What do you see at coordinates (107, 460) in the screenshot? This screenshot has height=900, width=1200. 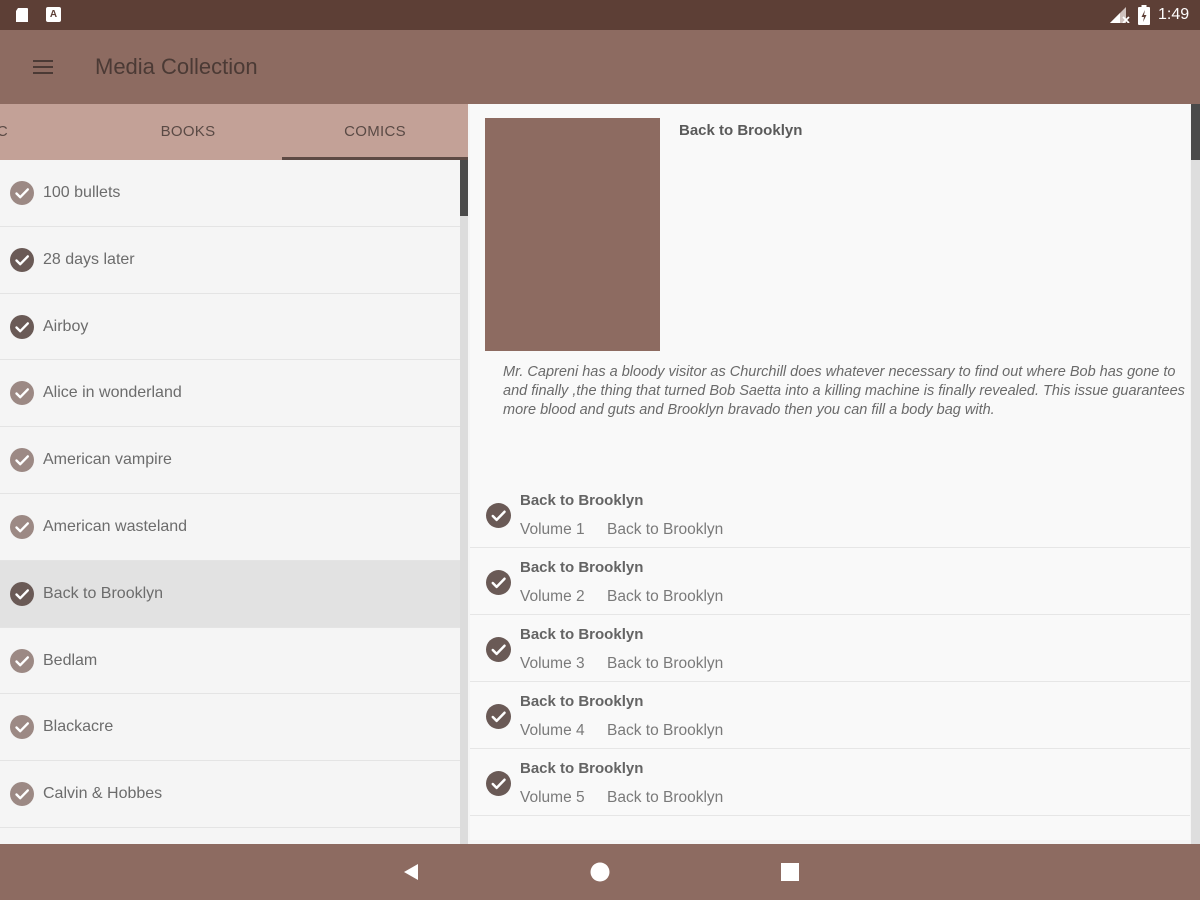 I see `list-item-label: American vampire` at bounding box center [107, 460].